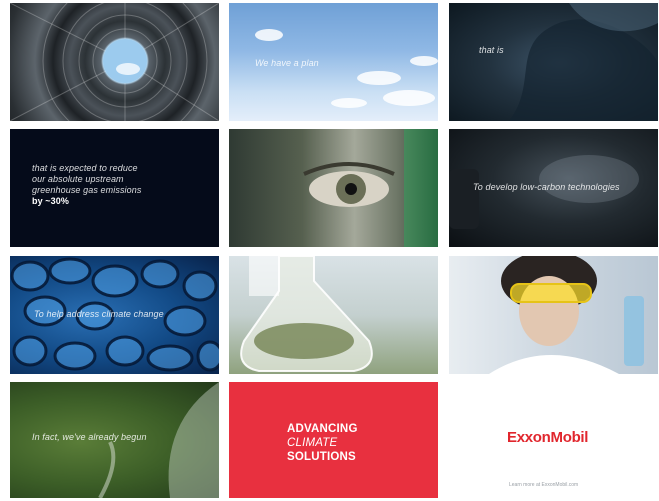 Image resolution: width=659 pixels, height=501 pixels. I want to click on tile-sky: We have a plan, so click(333, 62).